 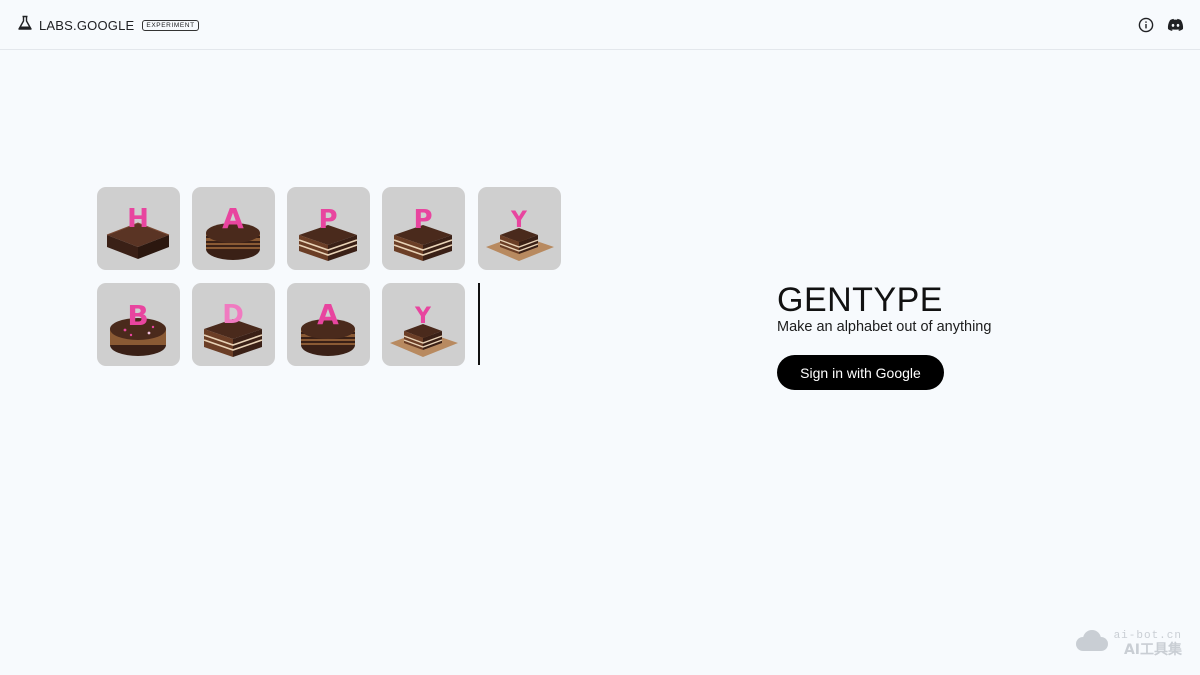 I want to click on info-icon, so click(x=1146, y=25).